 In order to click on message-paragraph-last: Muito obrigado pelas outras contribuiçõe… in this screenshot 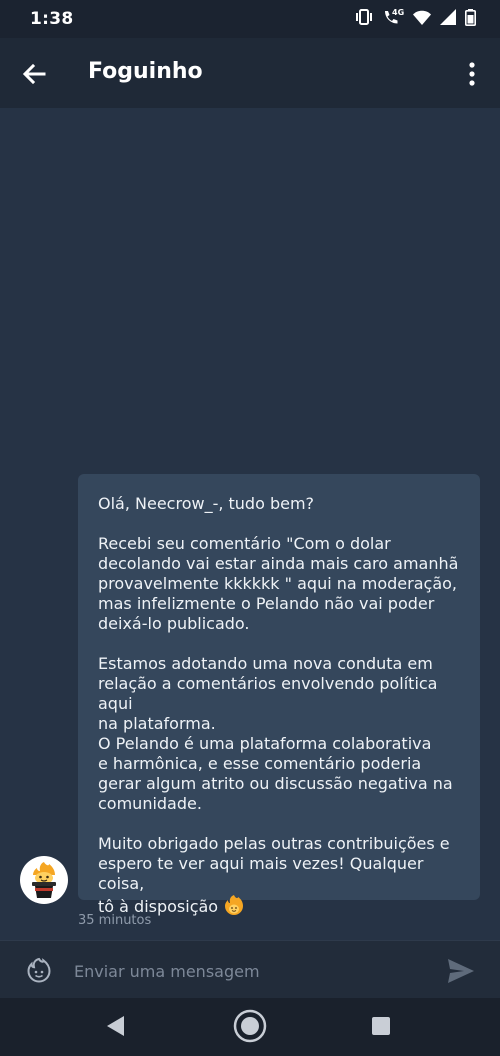, I will do `click(281, 877)`.